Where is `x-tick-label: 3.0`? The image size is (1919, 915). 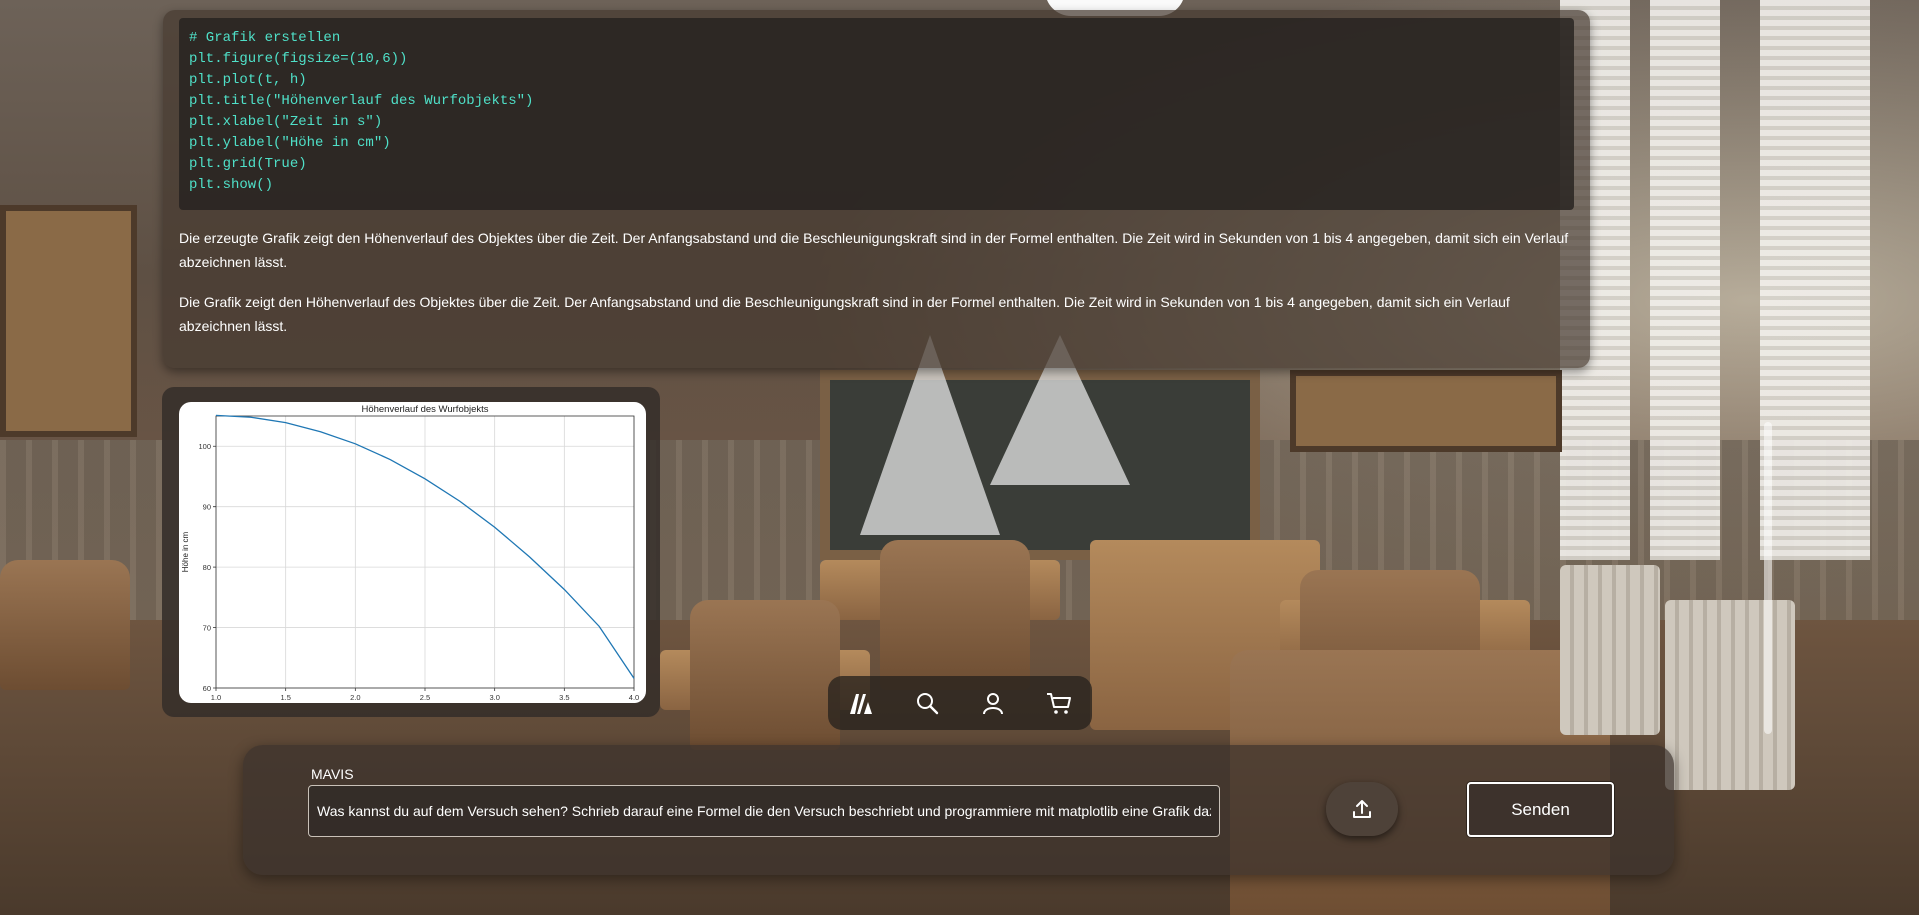
x-tick-label: 3.0 is located at coordinates (494, 697).